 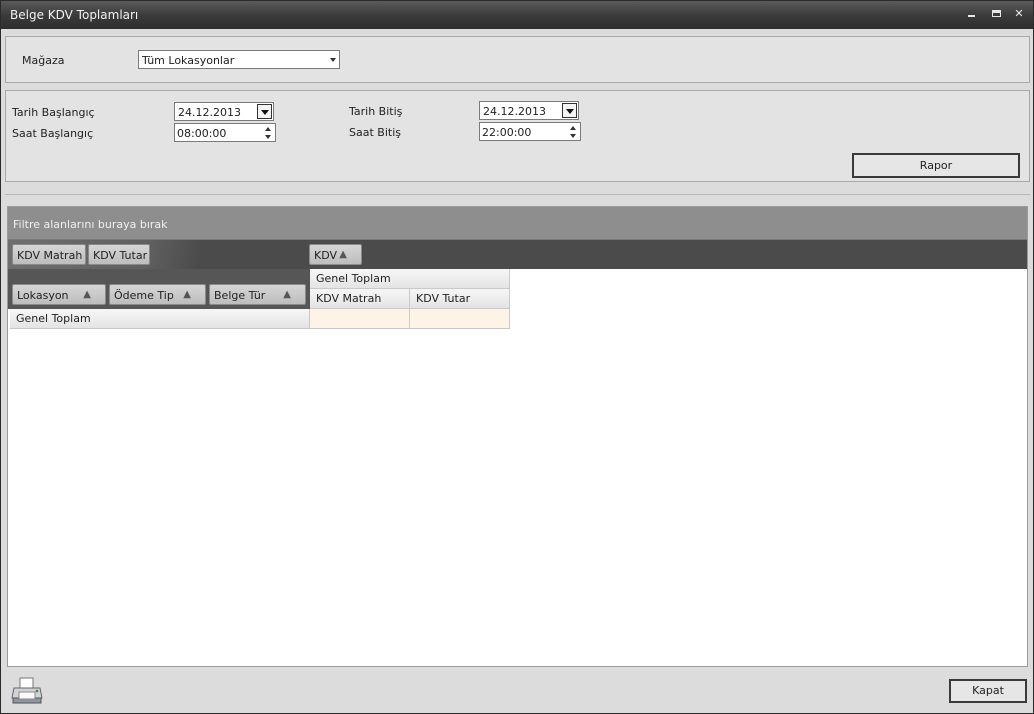 I want to click on data-field-label: KDV Tutar, so click(x=120, y=255).